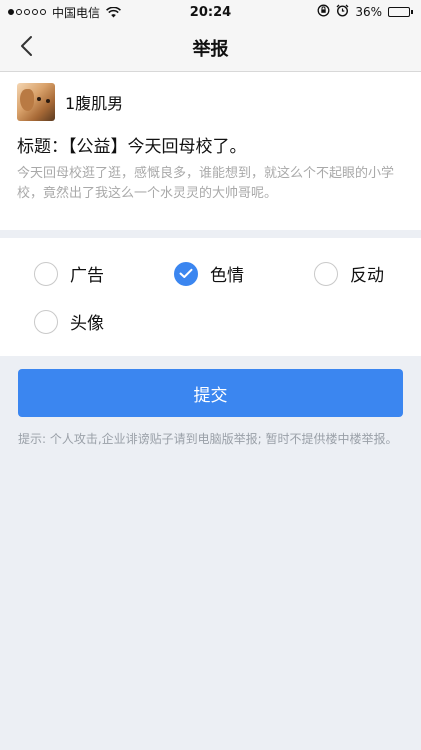  What do you see at coordinates (69, 273) in the screenshot?
I see `option-ad: 广告` at bounding box center [69, 273].